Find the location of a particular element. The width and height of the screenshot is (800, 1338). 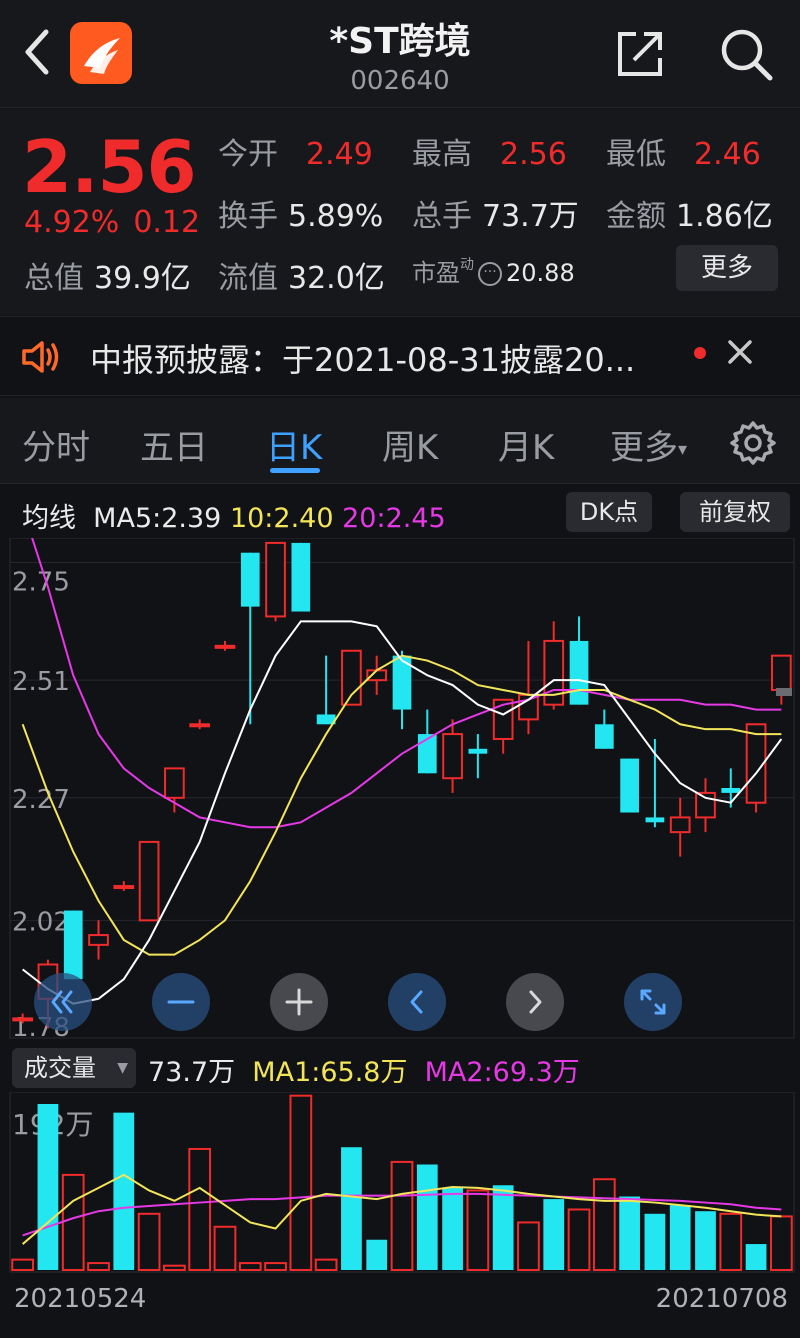

share-icon is located at coordinates (640, 54).